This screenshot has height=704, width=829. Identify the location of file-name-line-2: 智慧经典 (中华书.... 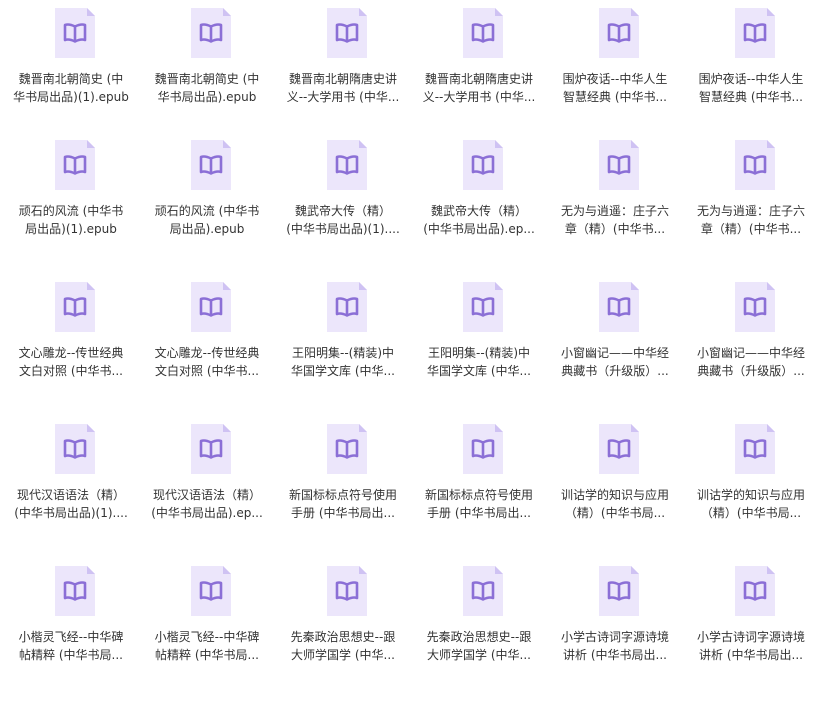
(615, 97).